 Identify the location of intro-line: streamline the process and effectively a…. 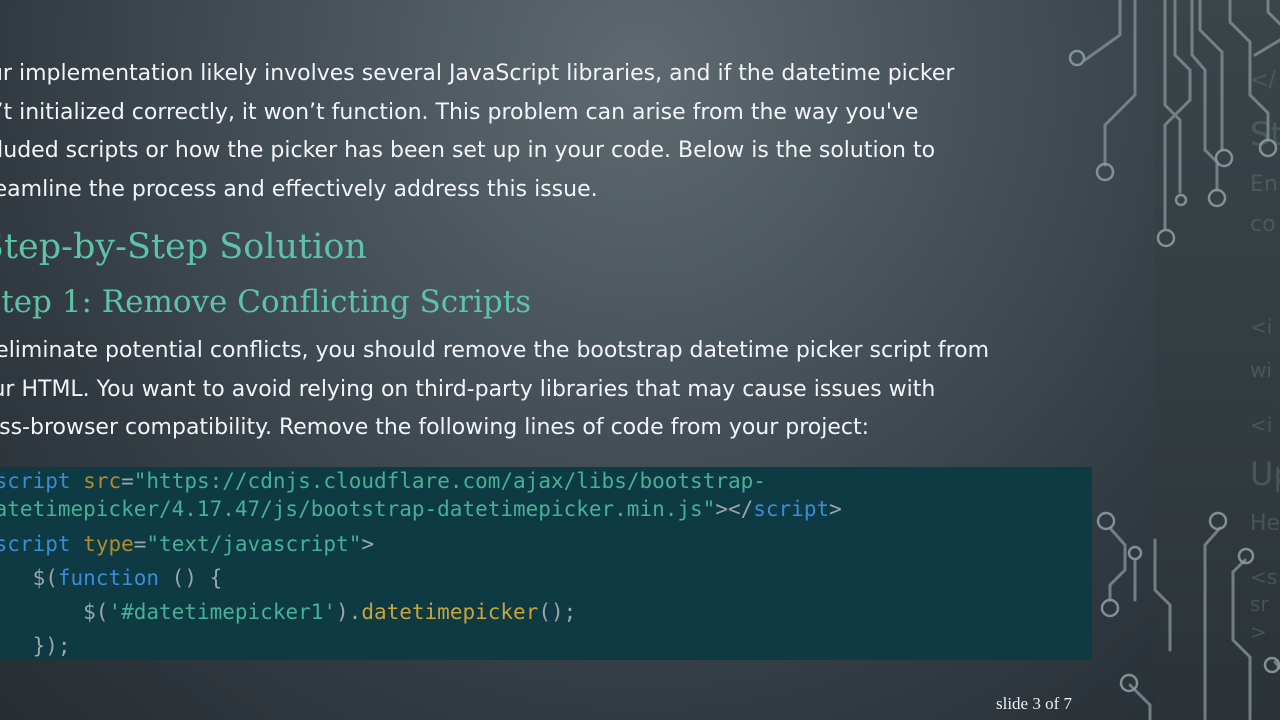
(299, 189).